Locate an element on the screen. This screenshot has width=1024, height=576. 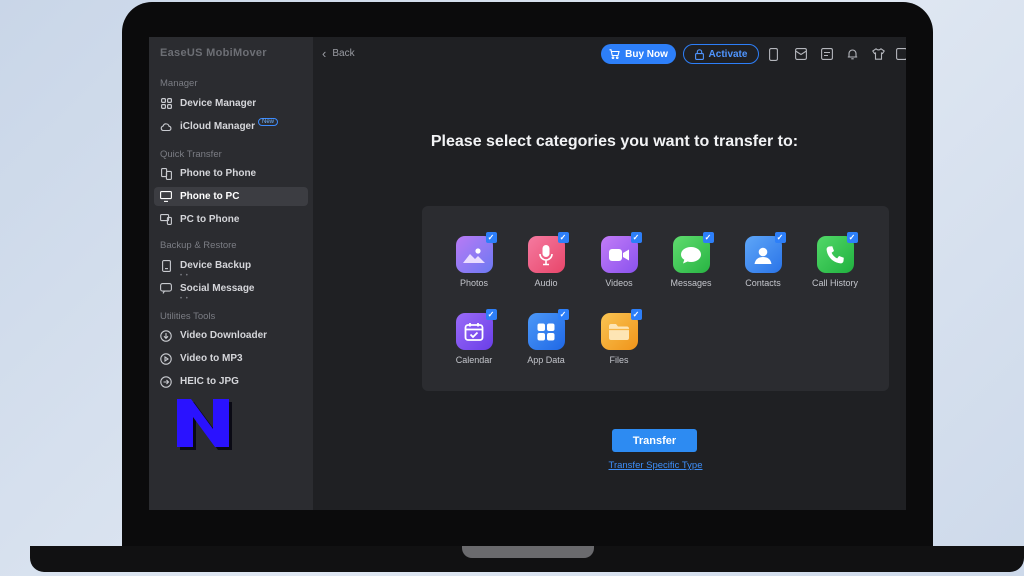
app-title: EaseUS MobiMover is located at coordinates (213, 53).